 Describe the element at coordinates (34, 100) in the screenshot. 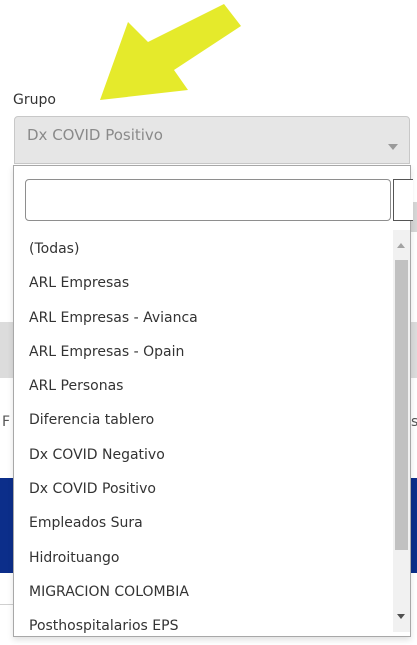

I see `group-label: Grupo` at that location.